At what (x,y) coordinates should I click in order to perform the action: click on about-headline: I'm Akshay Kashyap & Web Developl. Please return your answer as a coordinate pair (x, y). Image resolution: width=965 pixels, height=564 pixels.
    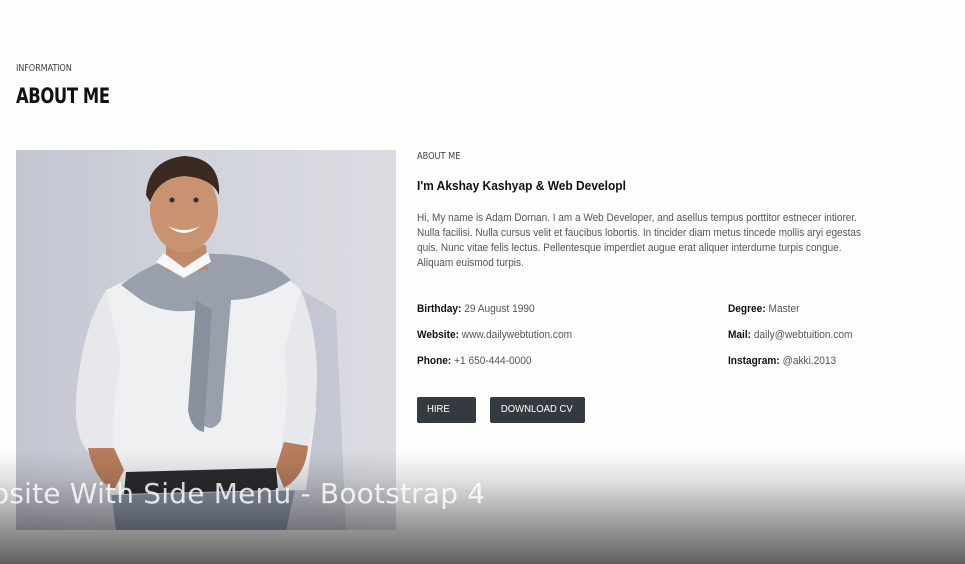
    Looking at the image, I should click on (521, 185).